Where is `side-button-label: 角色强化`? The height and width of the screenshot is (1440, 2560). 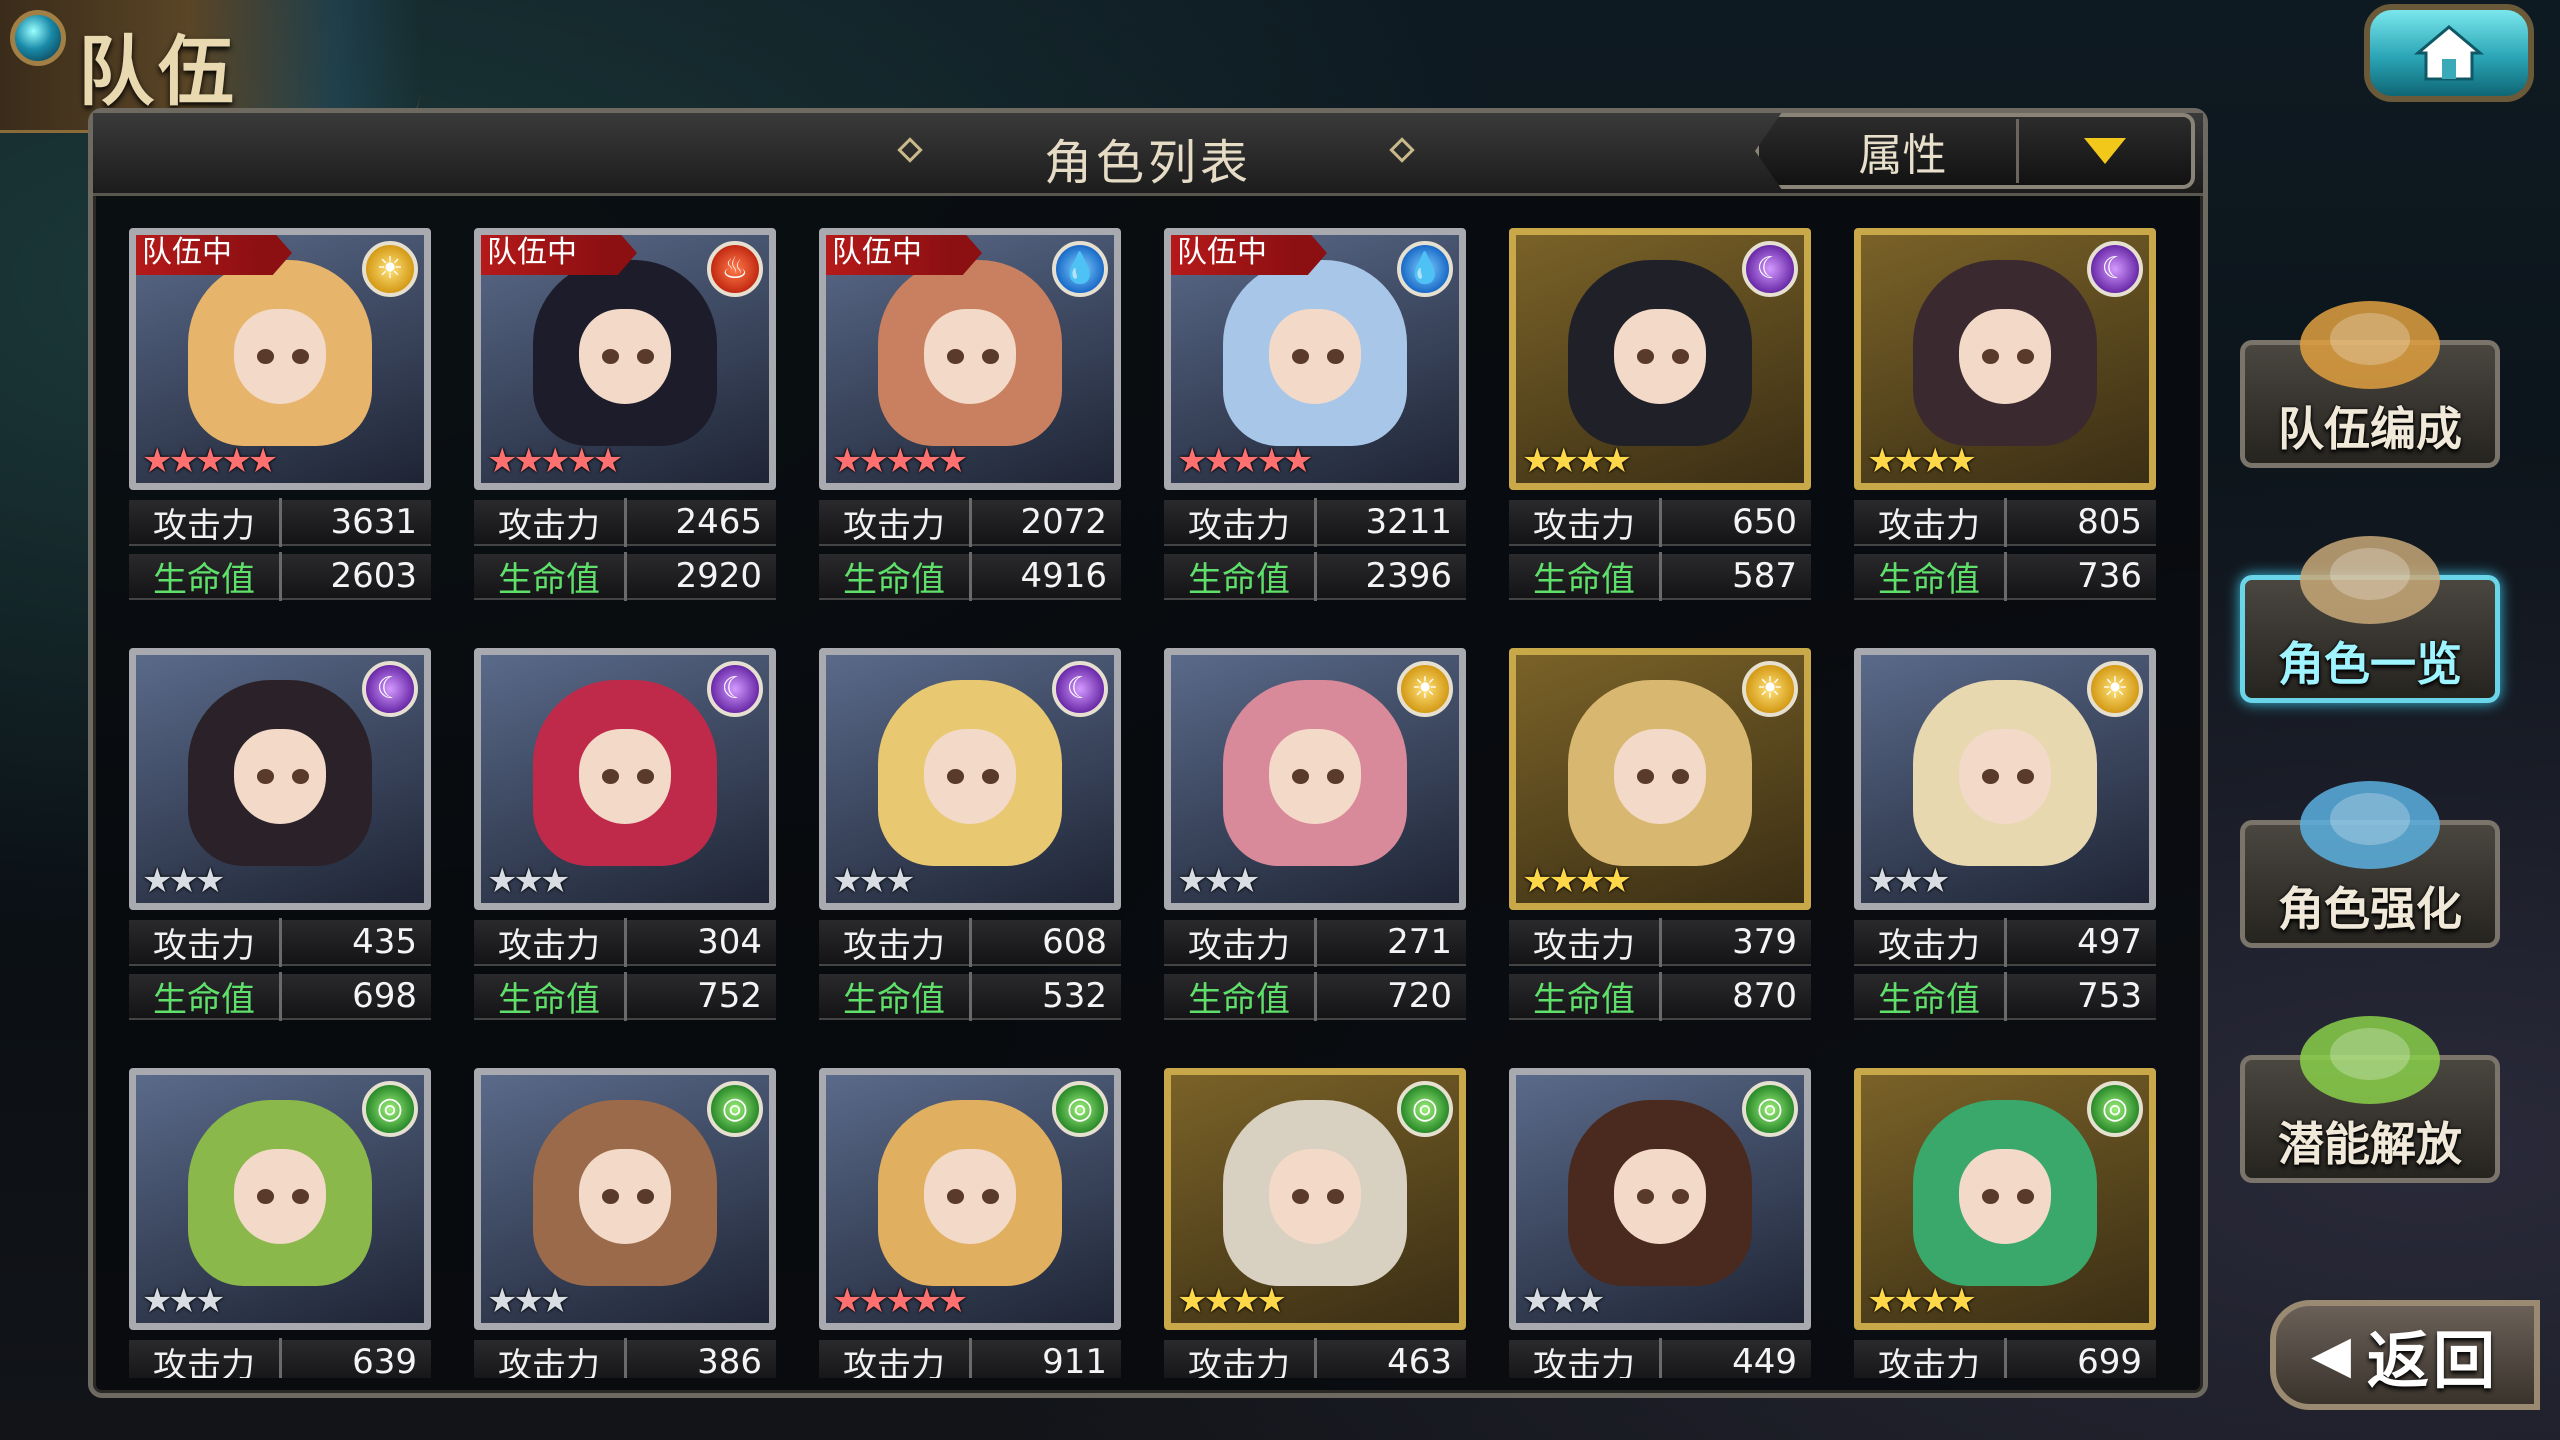
side-button-label: 角色强化 is located at coordinates (2370, 909).